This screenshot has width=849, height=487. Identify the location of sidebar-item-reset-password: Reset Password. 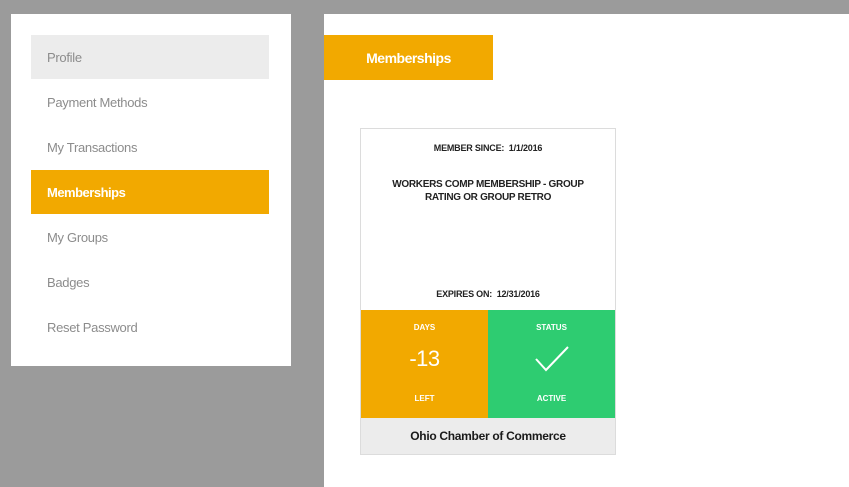
(150, 327).